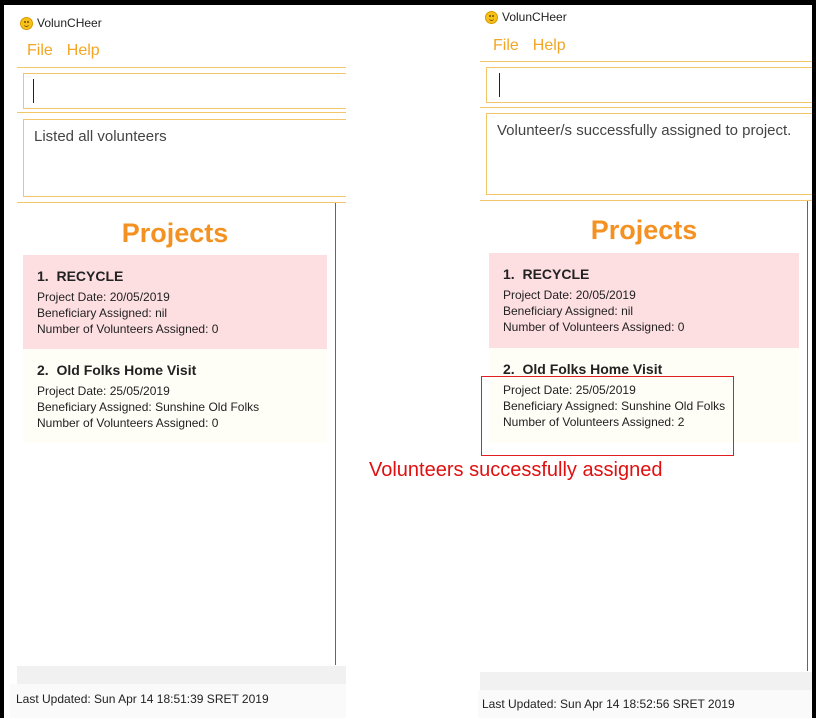  Describe the element at coordinates (607, 416) in the screenshot. I see `highlight-box` at that location.